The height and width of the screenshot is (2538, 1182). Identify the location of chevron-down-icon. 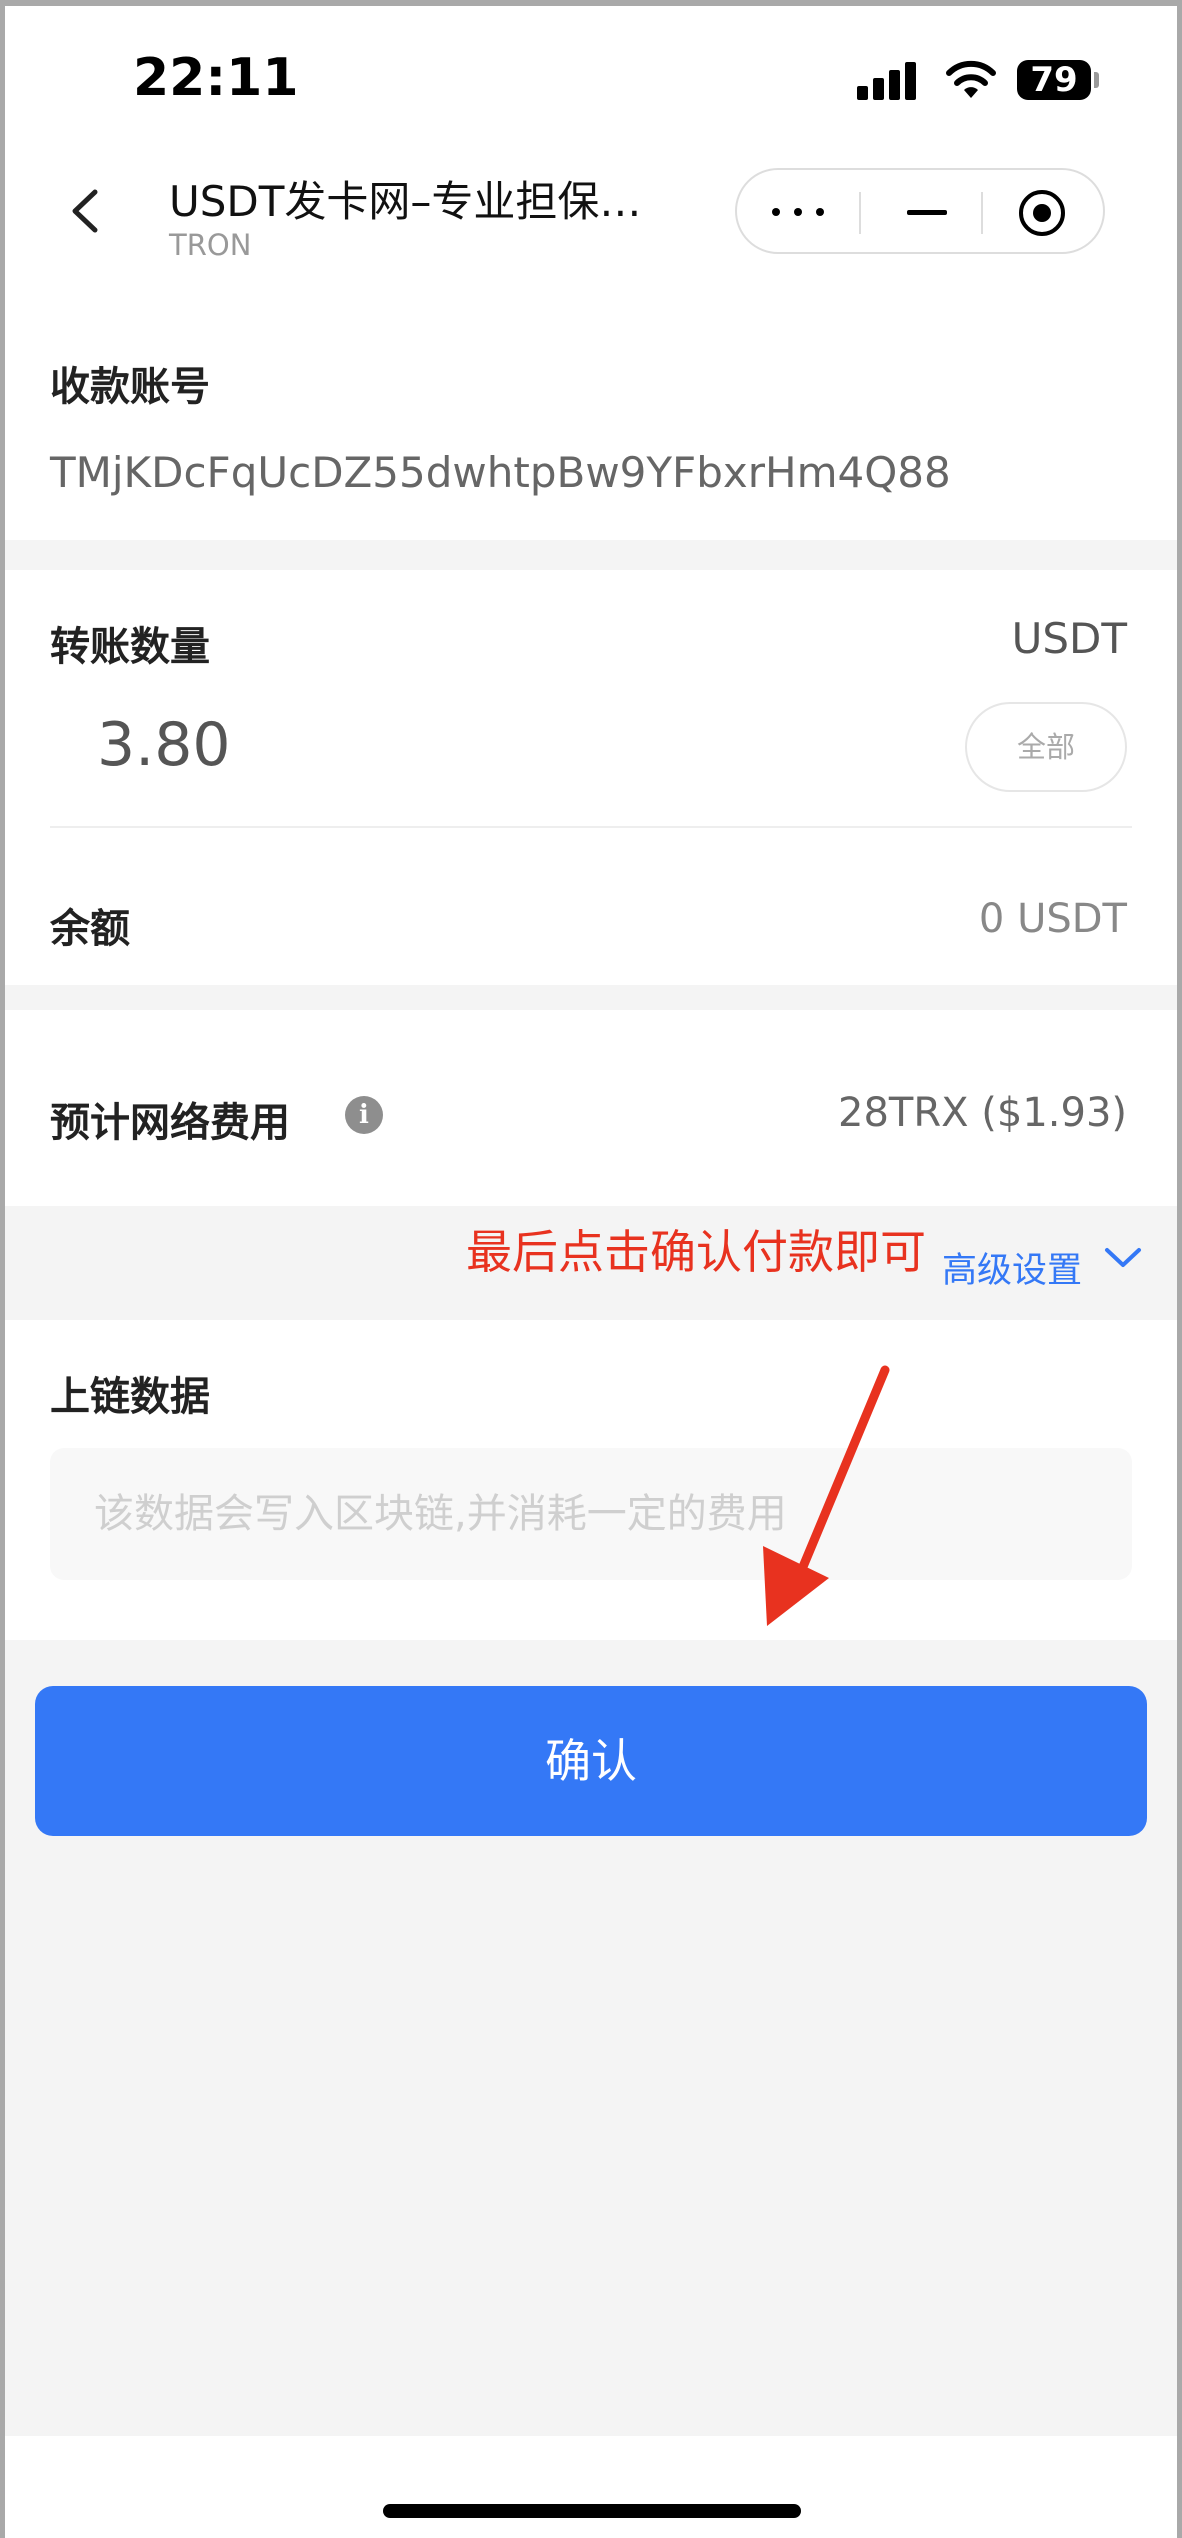
(1123, 1258).